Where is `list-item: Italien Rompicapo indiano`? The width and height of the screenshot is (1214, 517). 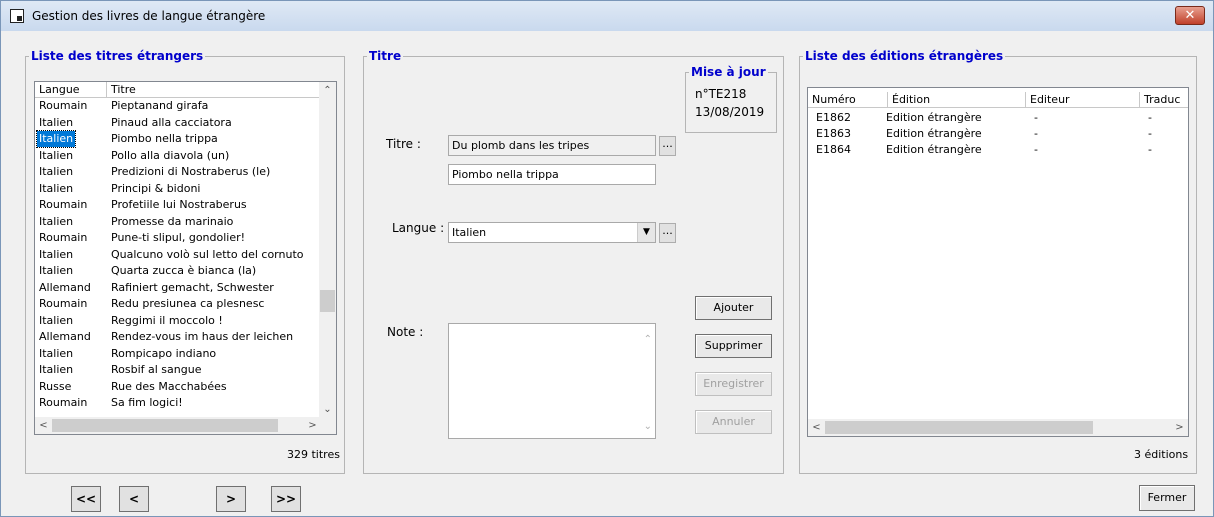 list-item: Italien Rompicapo indiano is located at coordinates (178, 354).